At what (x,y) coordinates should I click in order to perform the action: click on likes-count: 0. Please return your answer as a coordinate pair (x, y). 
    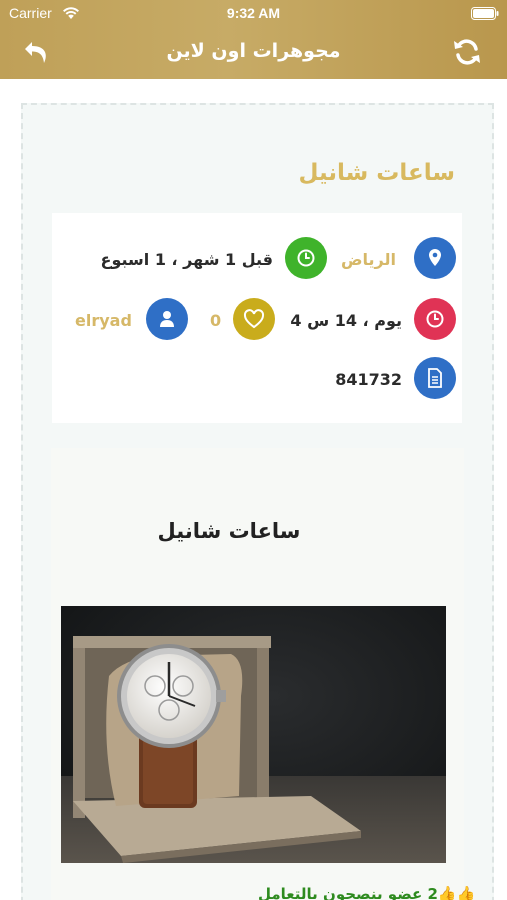
    Looking at the image, I should click on (216, 320).